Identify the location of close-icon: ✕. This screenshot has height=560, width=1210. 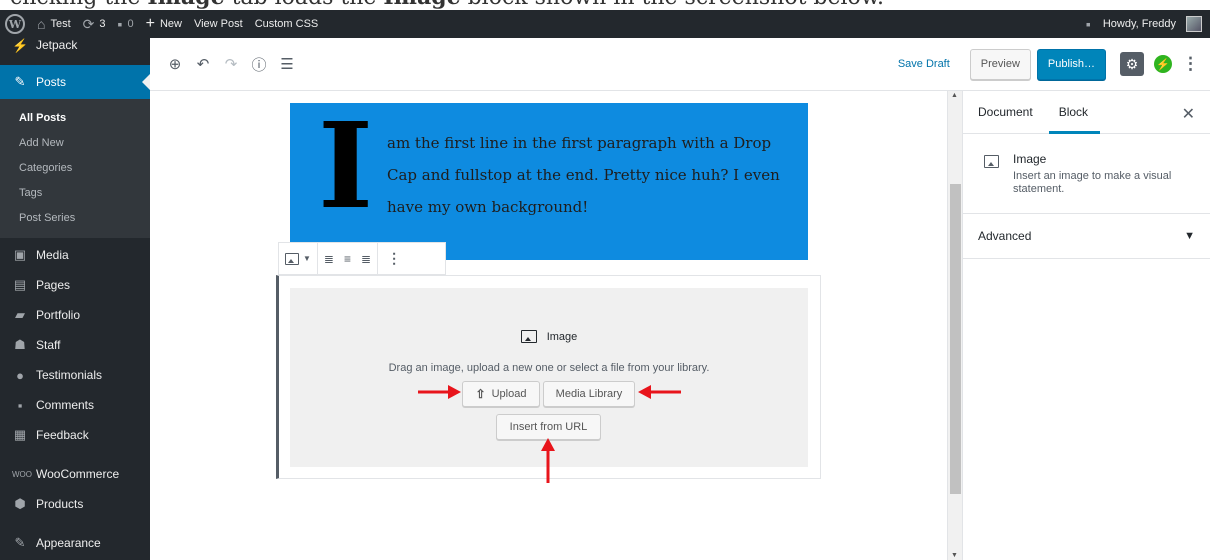
(1188, 114).